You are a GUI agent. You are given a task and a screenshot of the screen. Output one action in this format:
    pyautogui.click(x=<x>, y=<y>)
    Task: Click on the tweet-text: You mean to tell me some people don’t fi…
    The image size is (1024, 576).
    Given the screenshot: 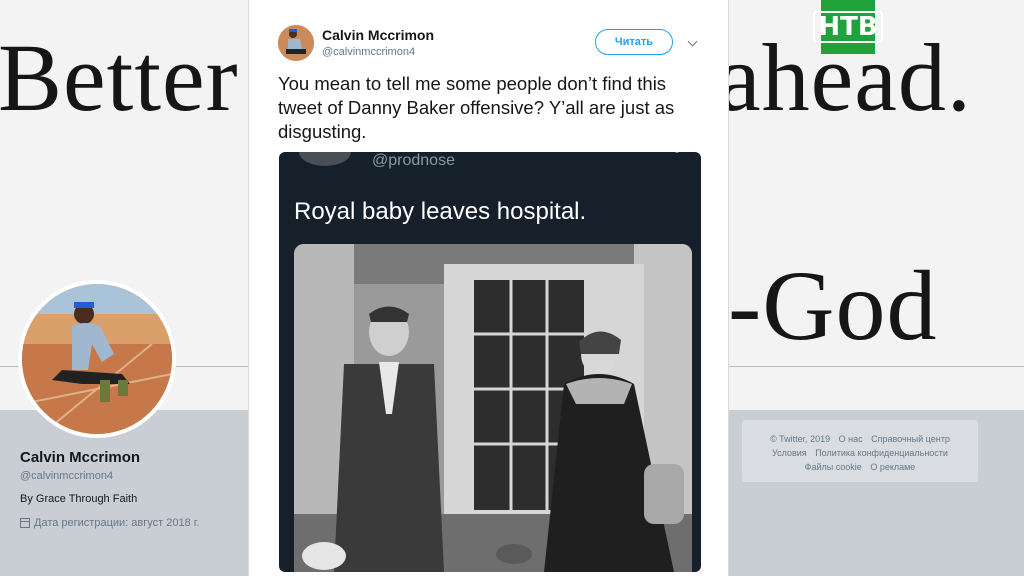 What is the action you would take?
    pyautogui.click(x=476, y=107)
    